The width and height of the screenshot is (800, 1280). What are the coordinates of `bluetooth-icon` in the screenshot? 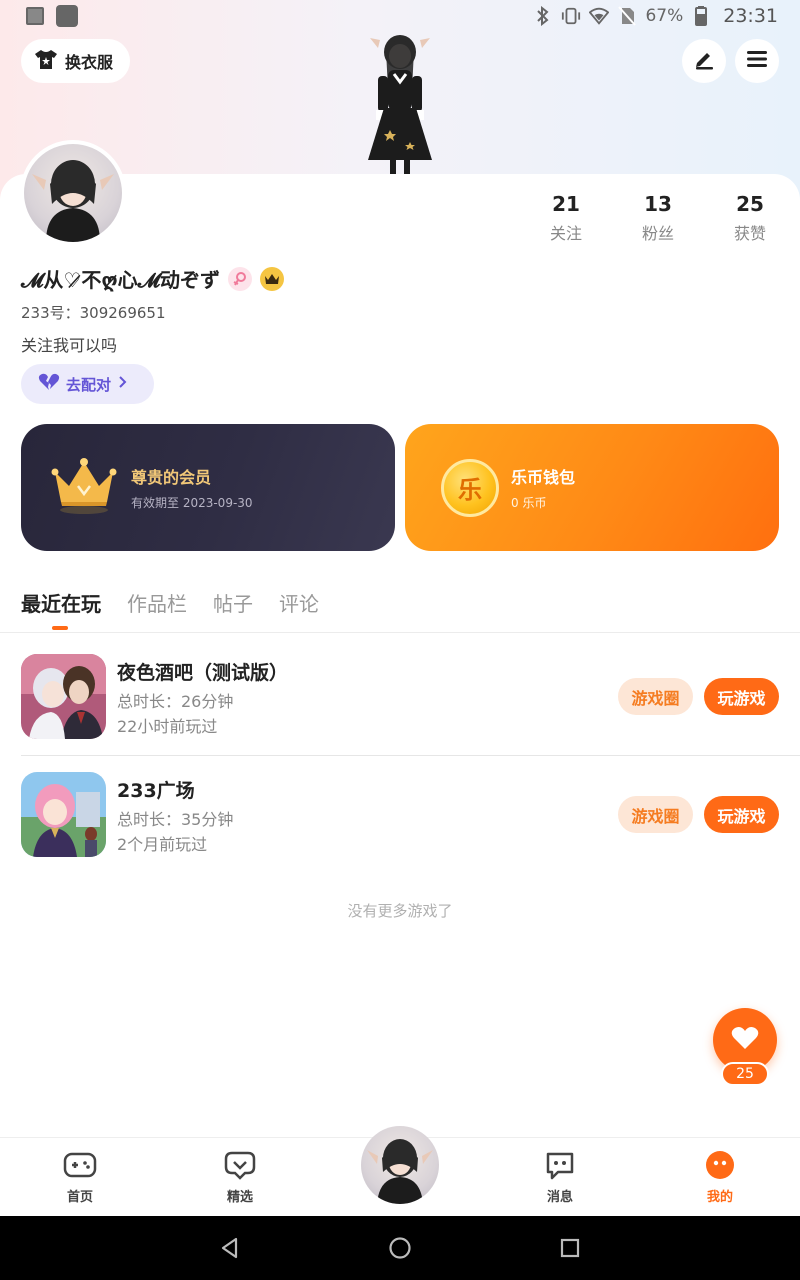 It's located at (543, 16).